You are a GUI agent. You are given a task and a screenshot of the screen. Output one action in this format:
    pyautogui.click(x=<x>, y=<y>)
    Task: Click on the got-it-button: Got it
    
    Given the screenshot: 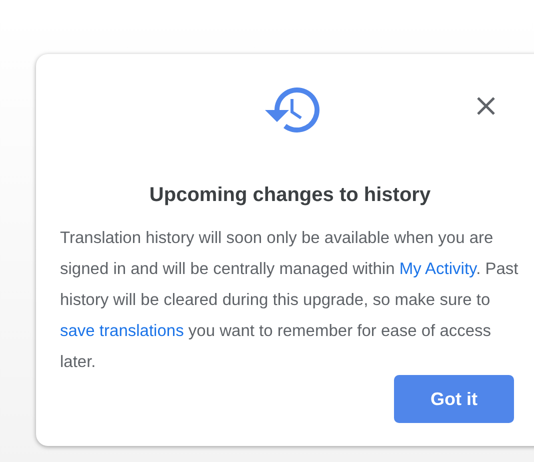 What is the action you would take?
    pyautogui.click(x=454, y=399)
    